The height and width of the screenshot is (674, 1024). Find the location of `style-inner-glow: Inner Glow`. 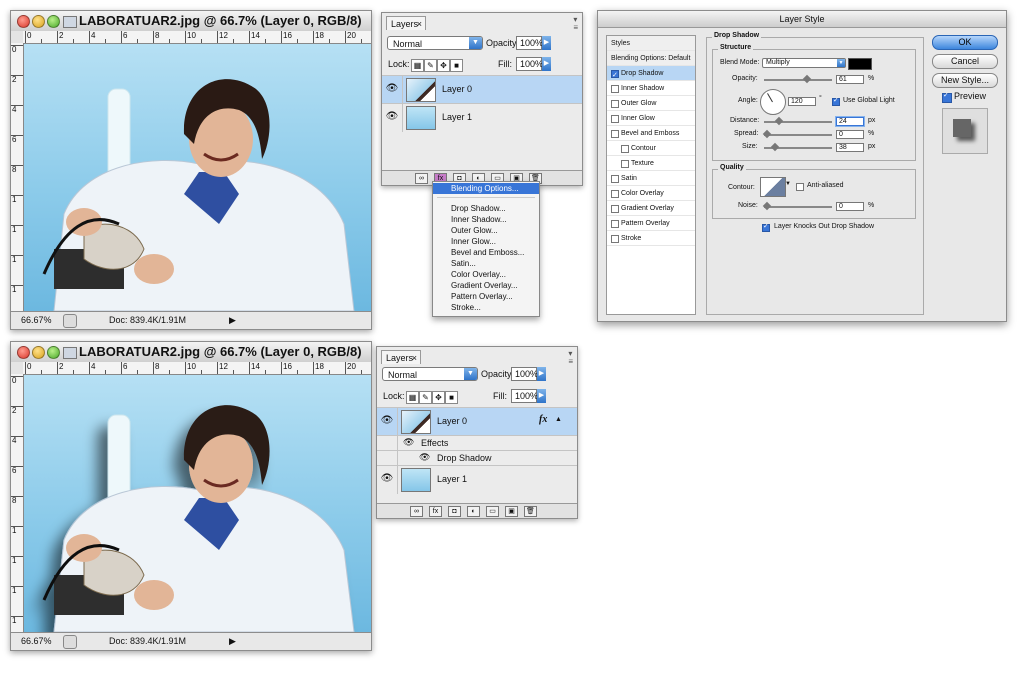

style-inner-glow: Inner Glow is located at coordinates (651, 118).